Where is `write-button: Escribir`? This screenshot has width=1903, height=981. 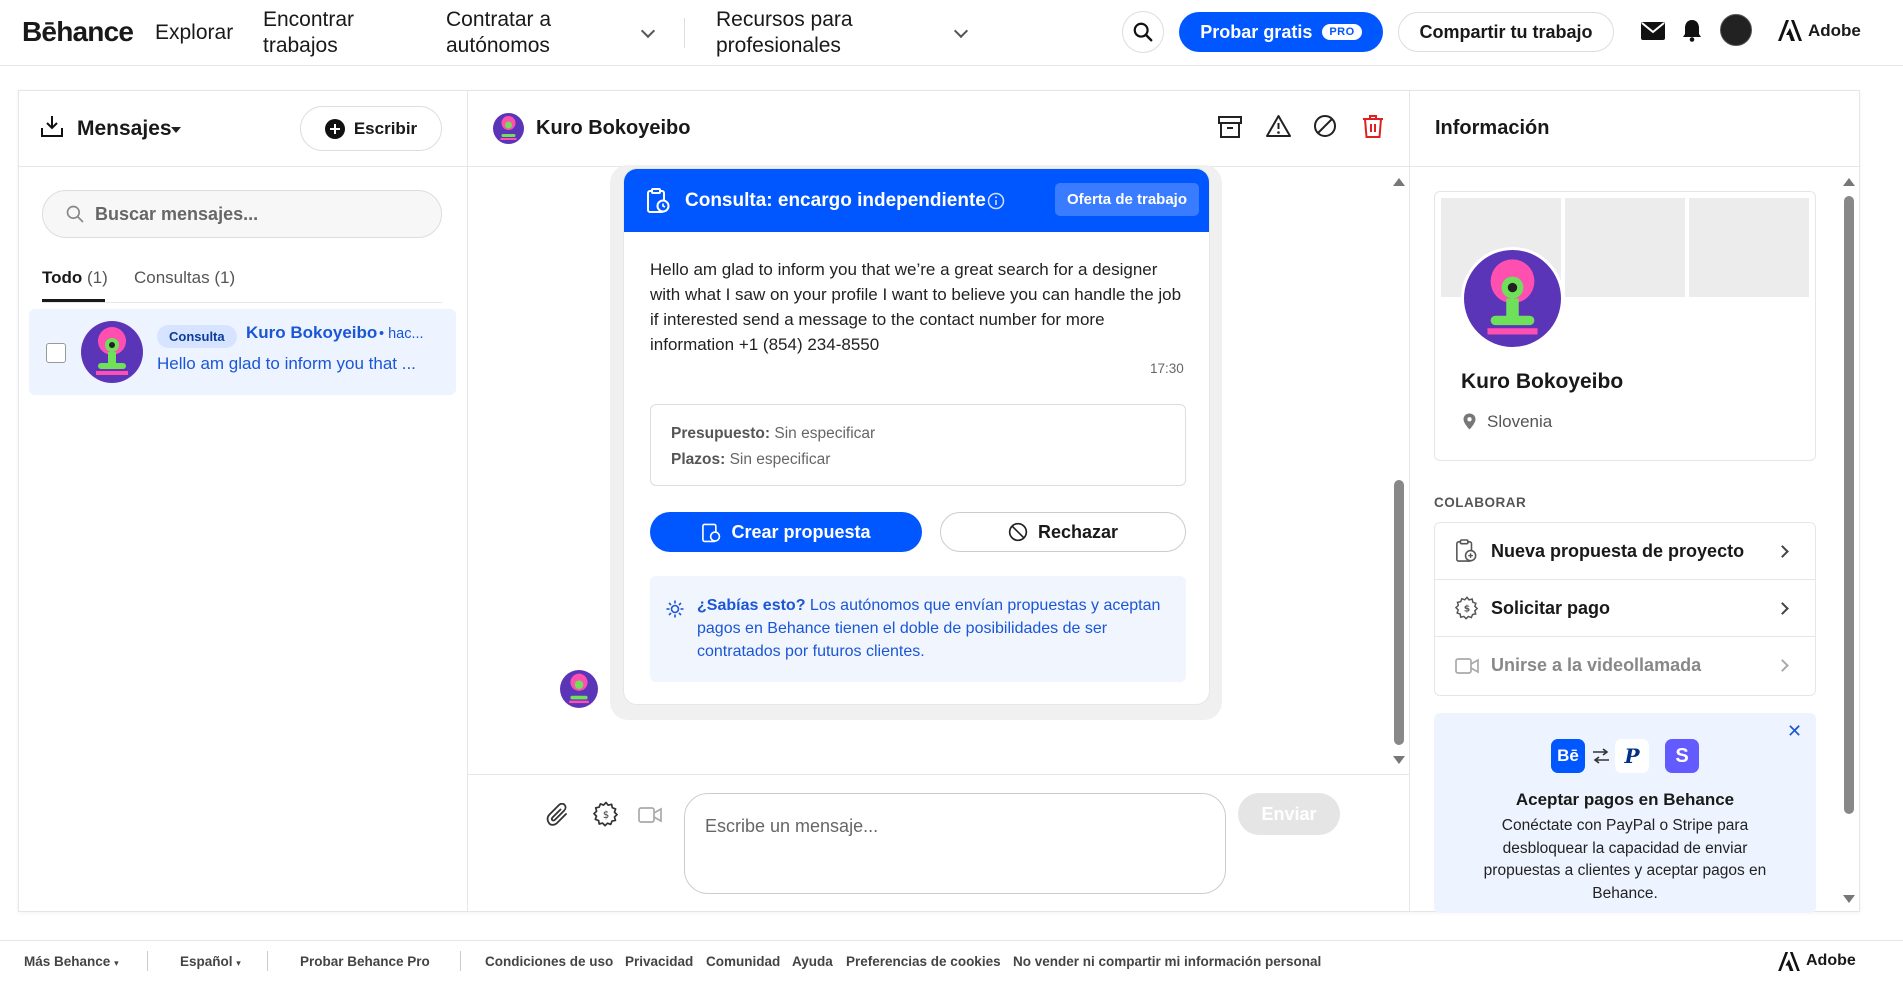 write-button: Escribir is located at coordinates (371, 128).